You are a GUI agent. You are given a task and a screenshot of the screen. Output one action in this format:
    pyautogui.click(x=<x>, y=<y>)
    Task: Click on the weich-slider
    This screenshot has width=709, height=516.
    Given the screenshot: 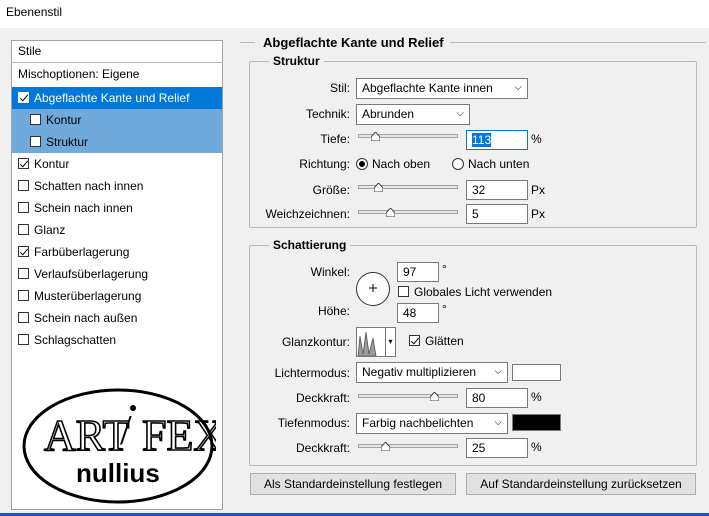 What is the action you would take?
    pyautogui.click(x=408, y=212)
    